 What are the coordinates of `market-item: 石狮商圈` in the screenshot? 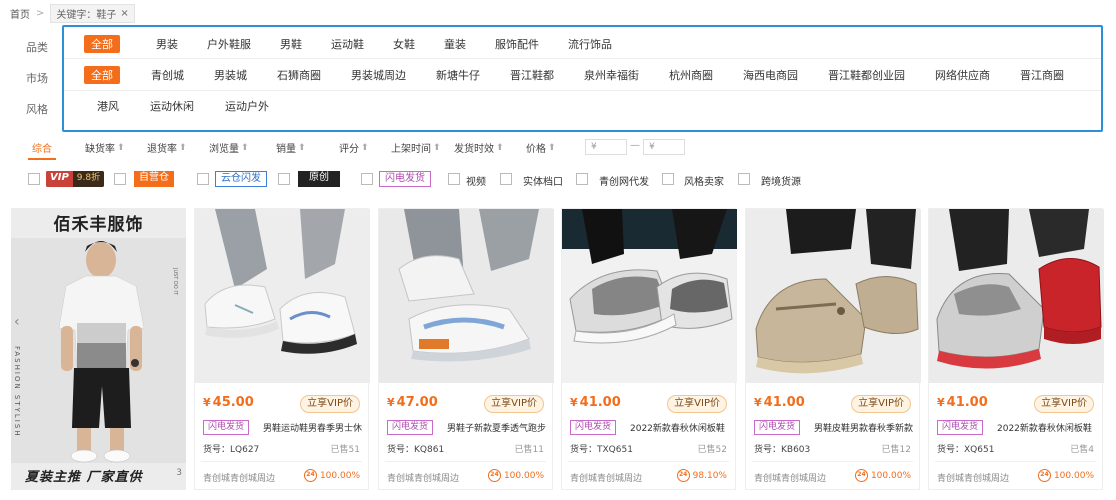 It's located at (299, 75).